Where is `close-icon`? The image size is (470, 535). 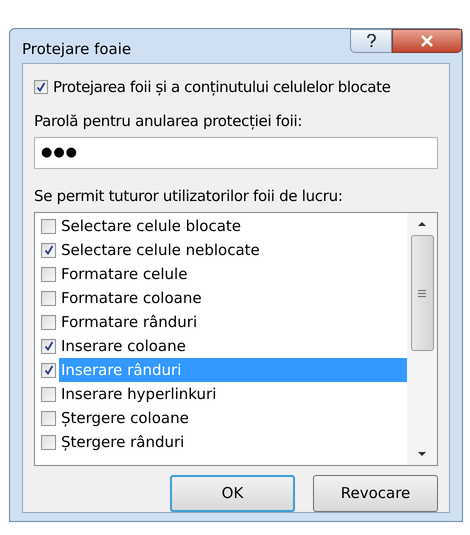
close-icon is located at coordinates (427, 41).